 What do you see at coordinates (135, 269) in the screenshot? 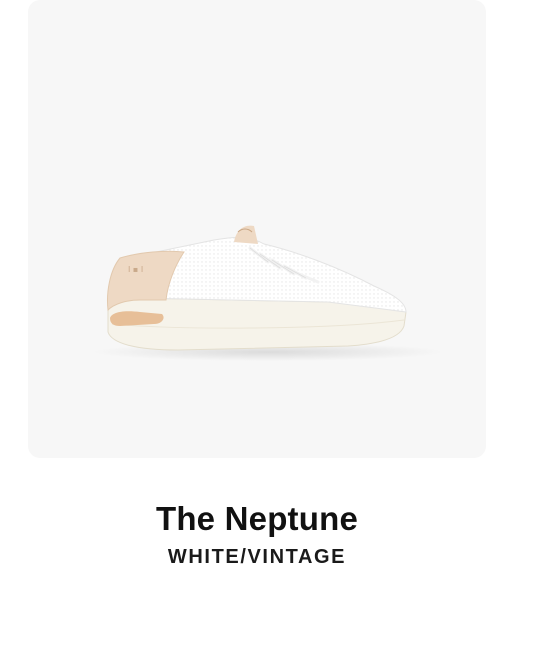
I see `svg-text: I ▪ I` at bounding box center [135, 269].